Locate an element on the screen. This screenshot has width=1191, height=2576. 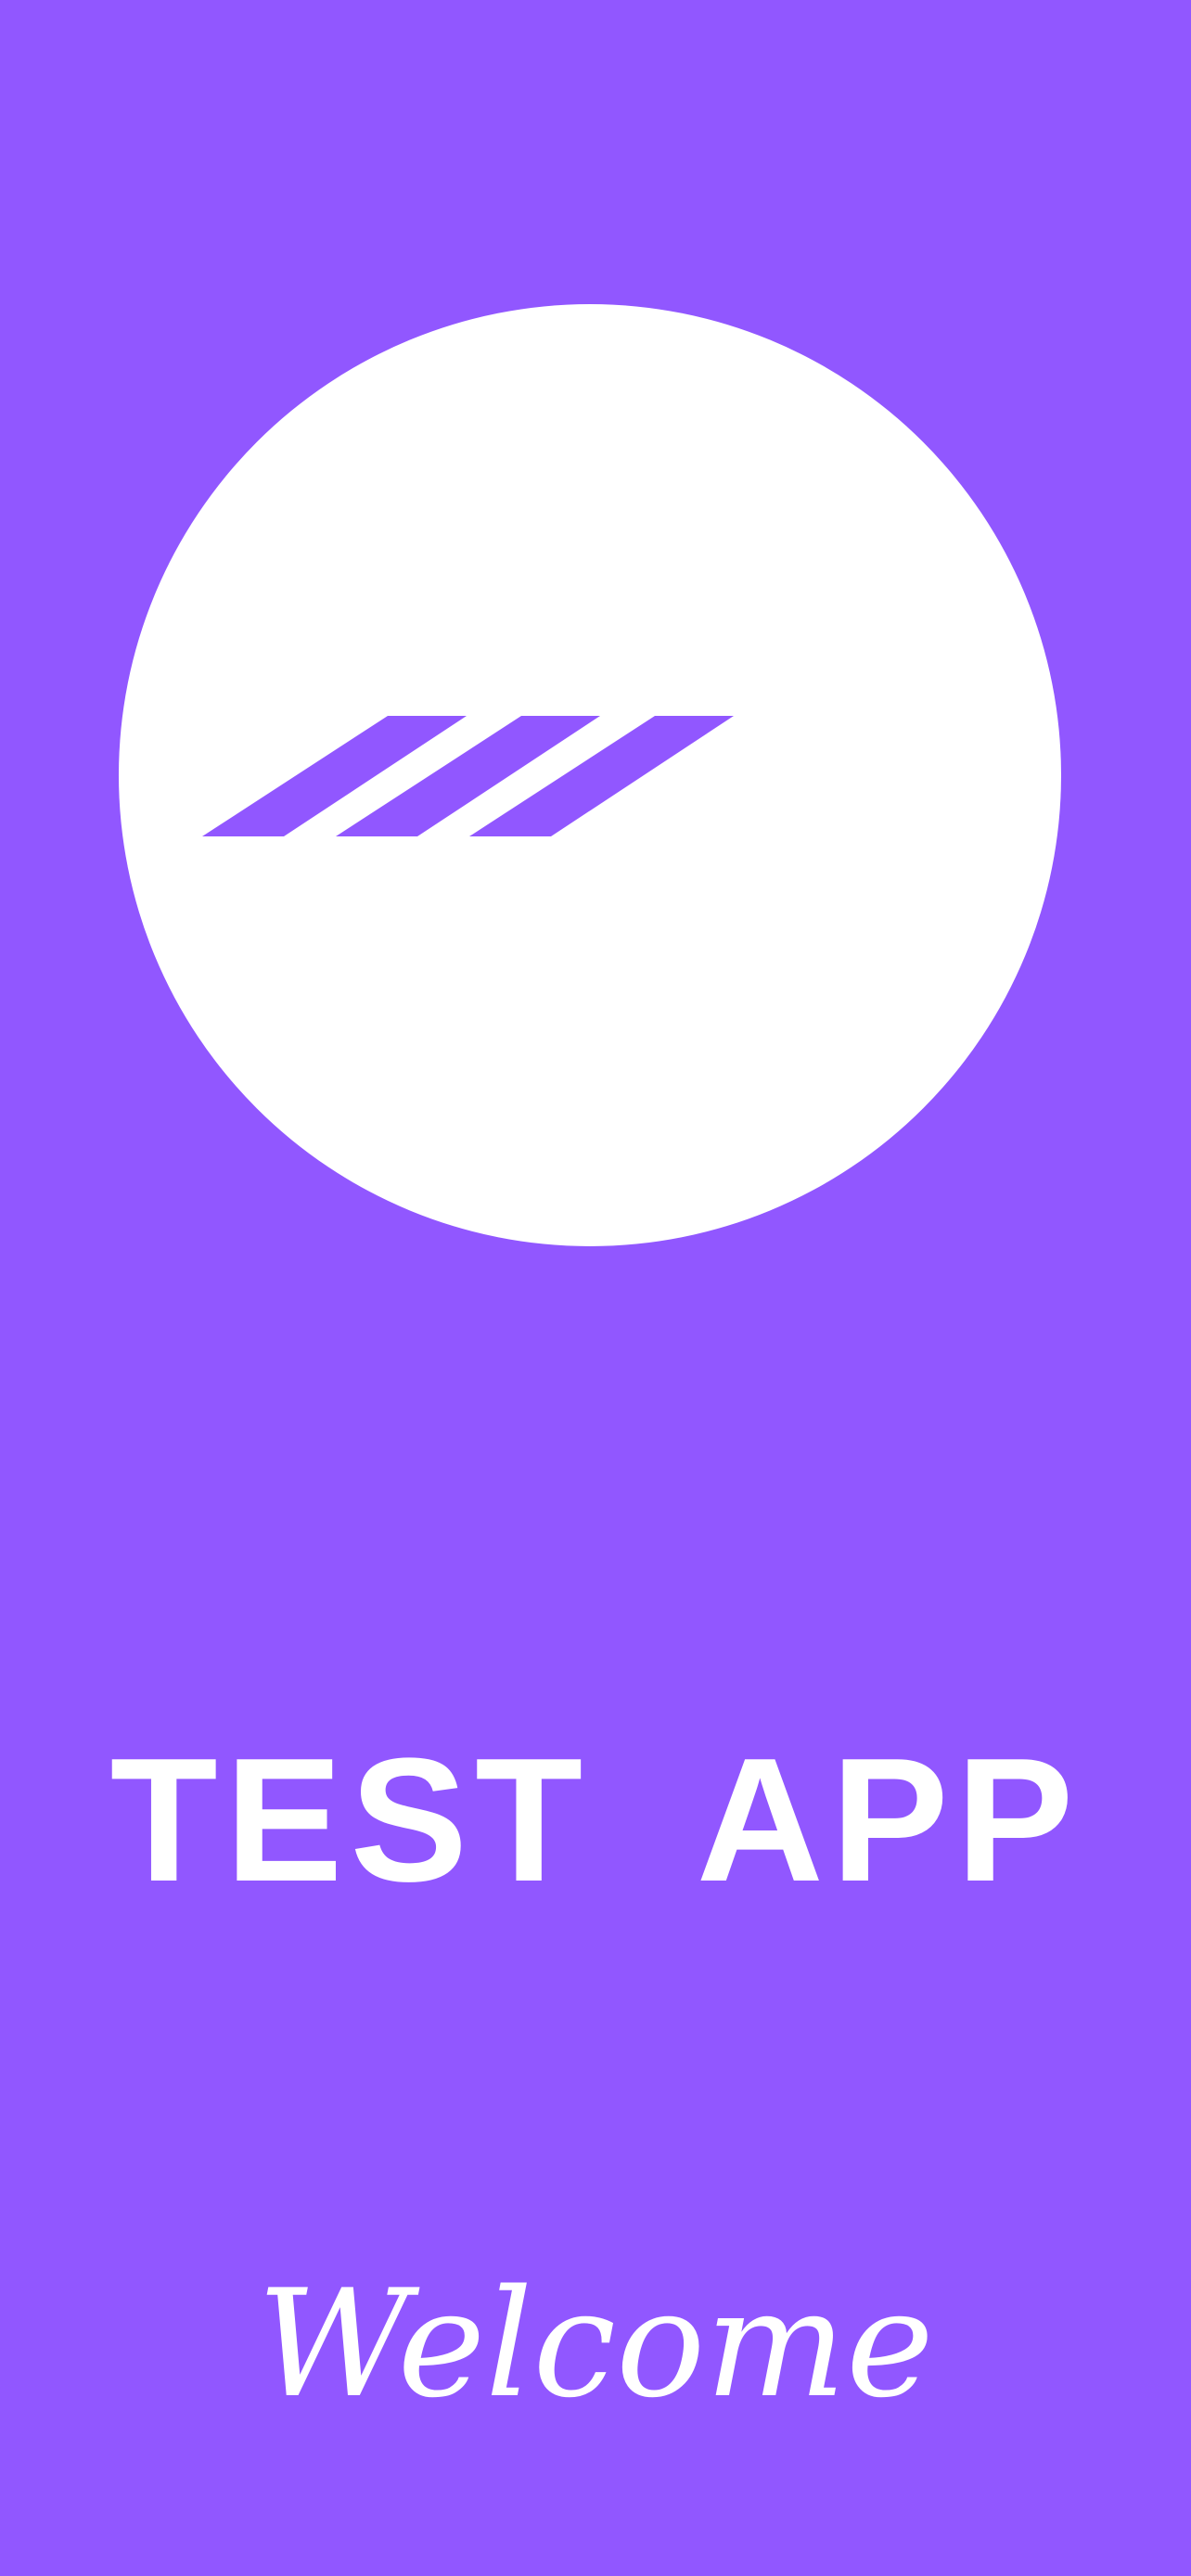
welcome-text: Welcome is located at coordinates (595, 2343).